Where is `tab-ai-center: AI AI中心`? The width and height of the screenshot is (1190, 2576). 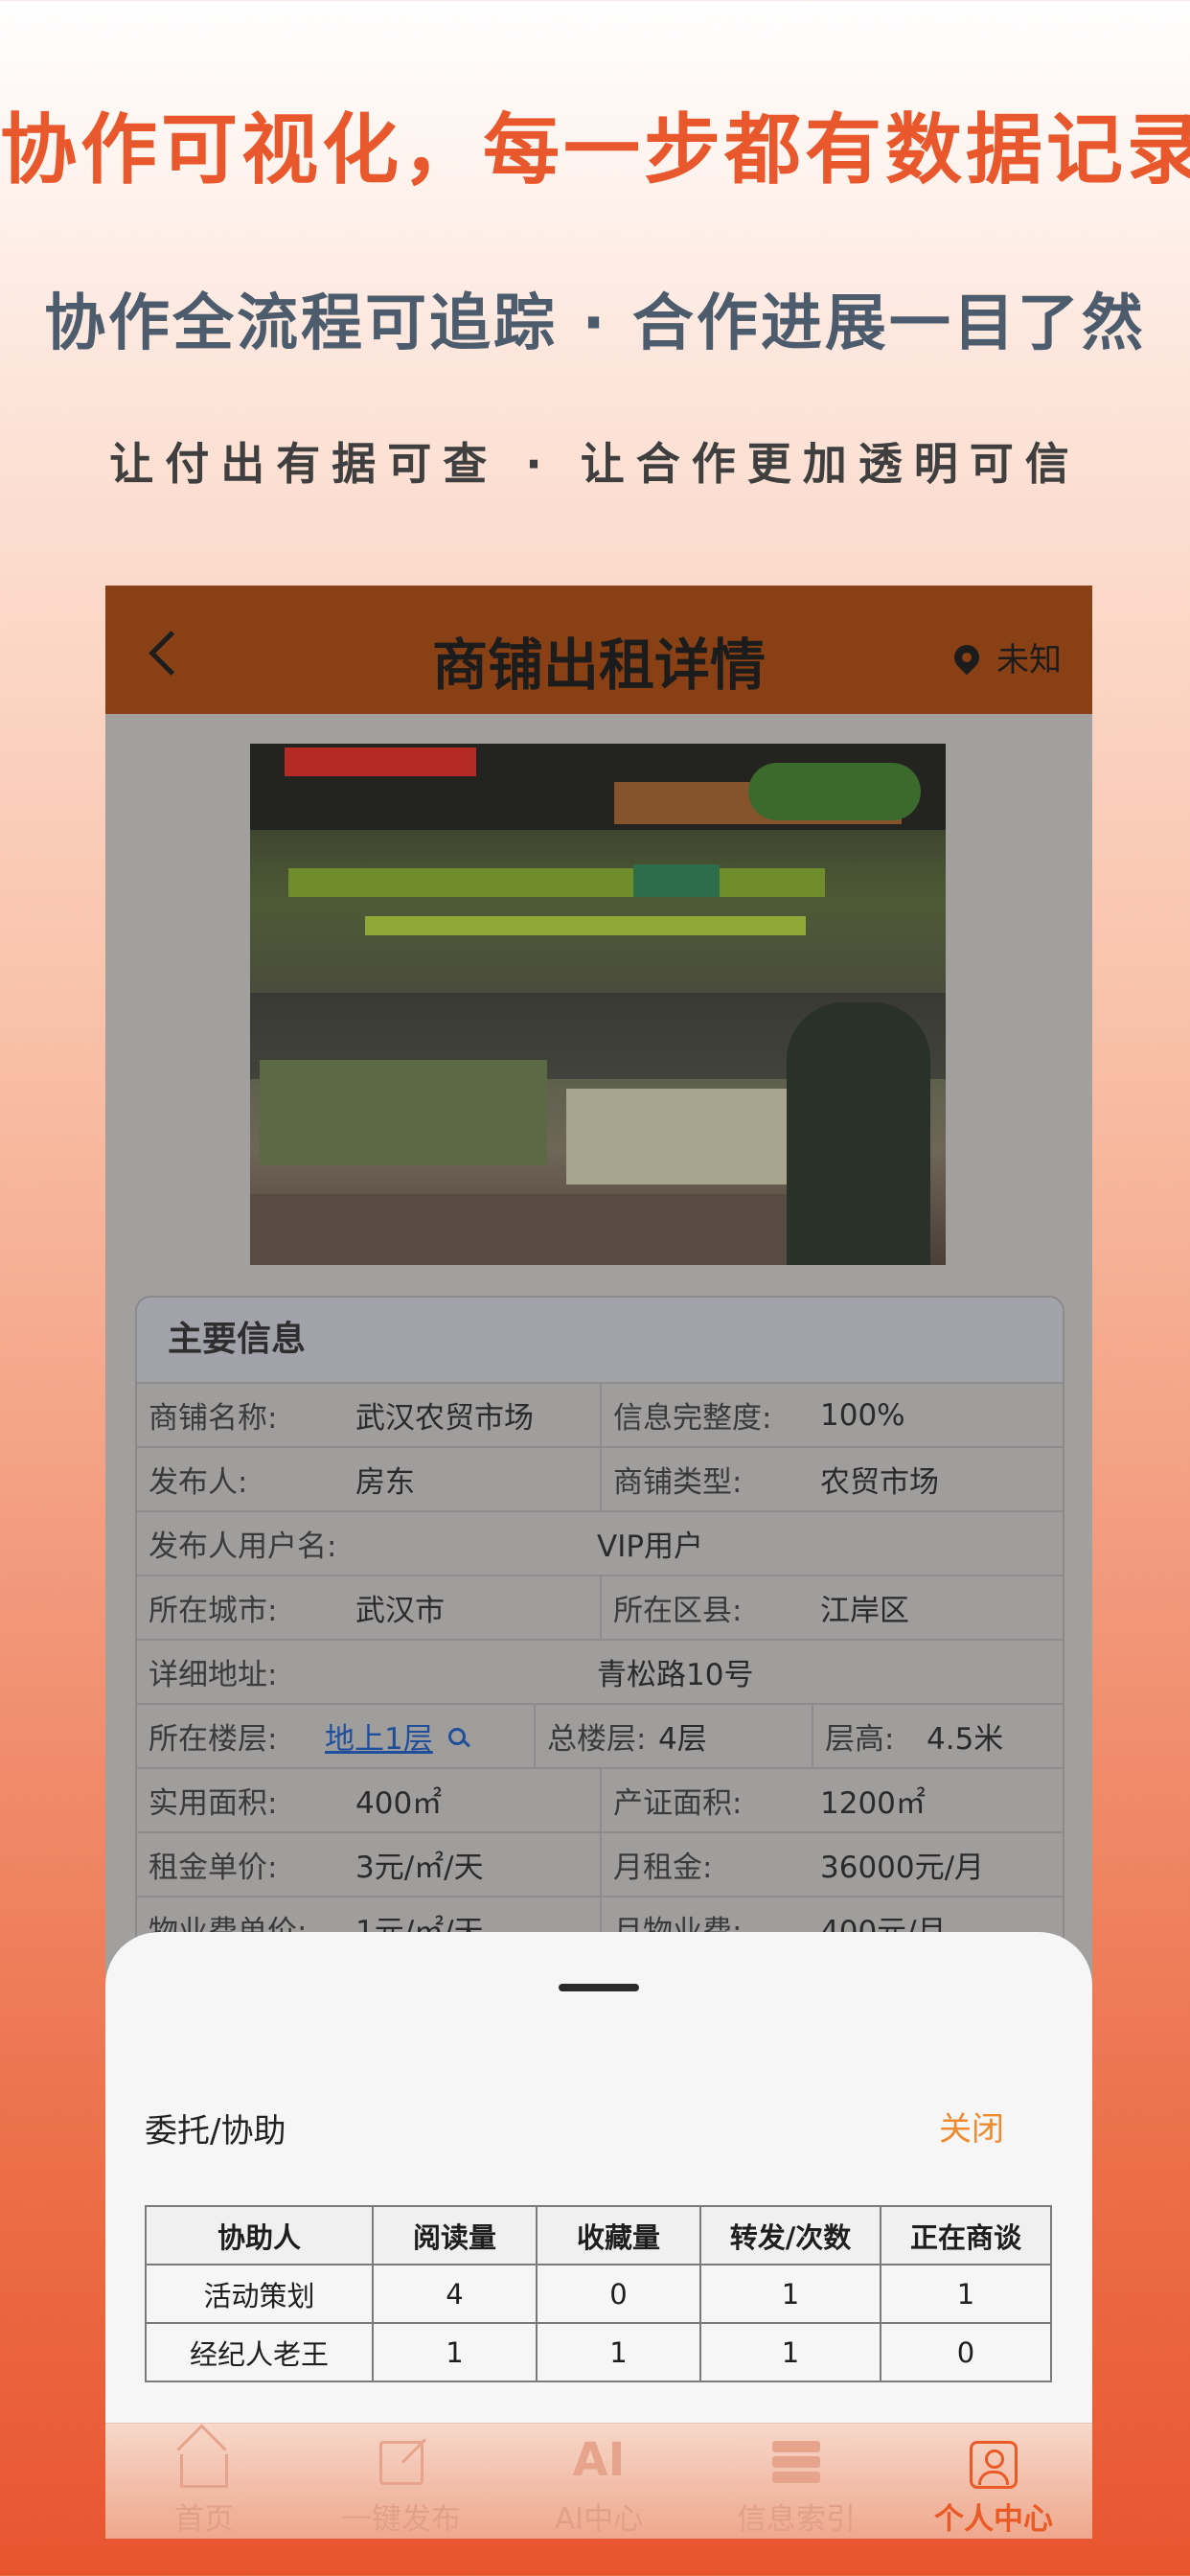 tab-ai-center: AI AI中心 is located at coordinates (599, 2481).